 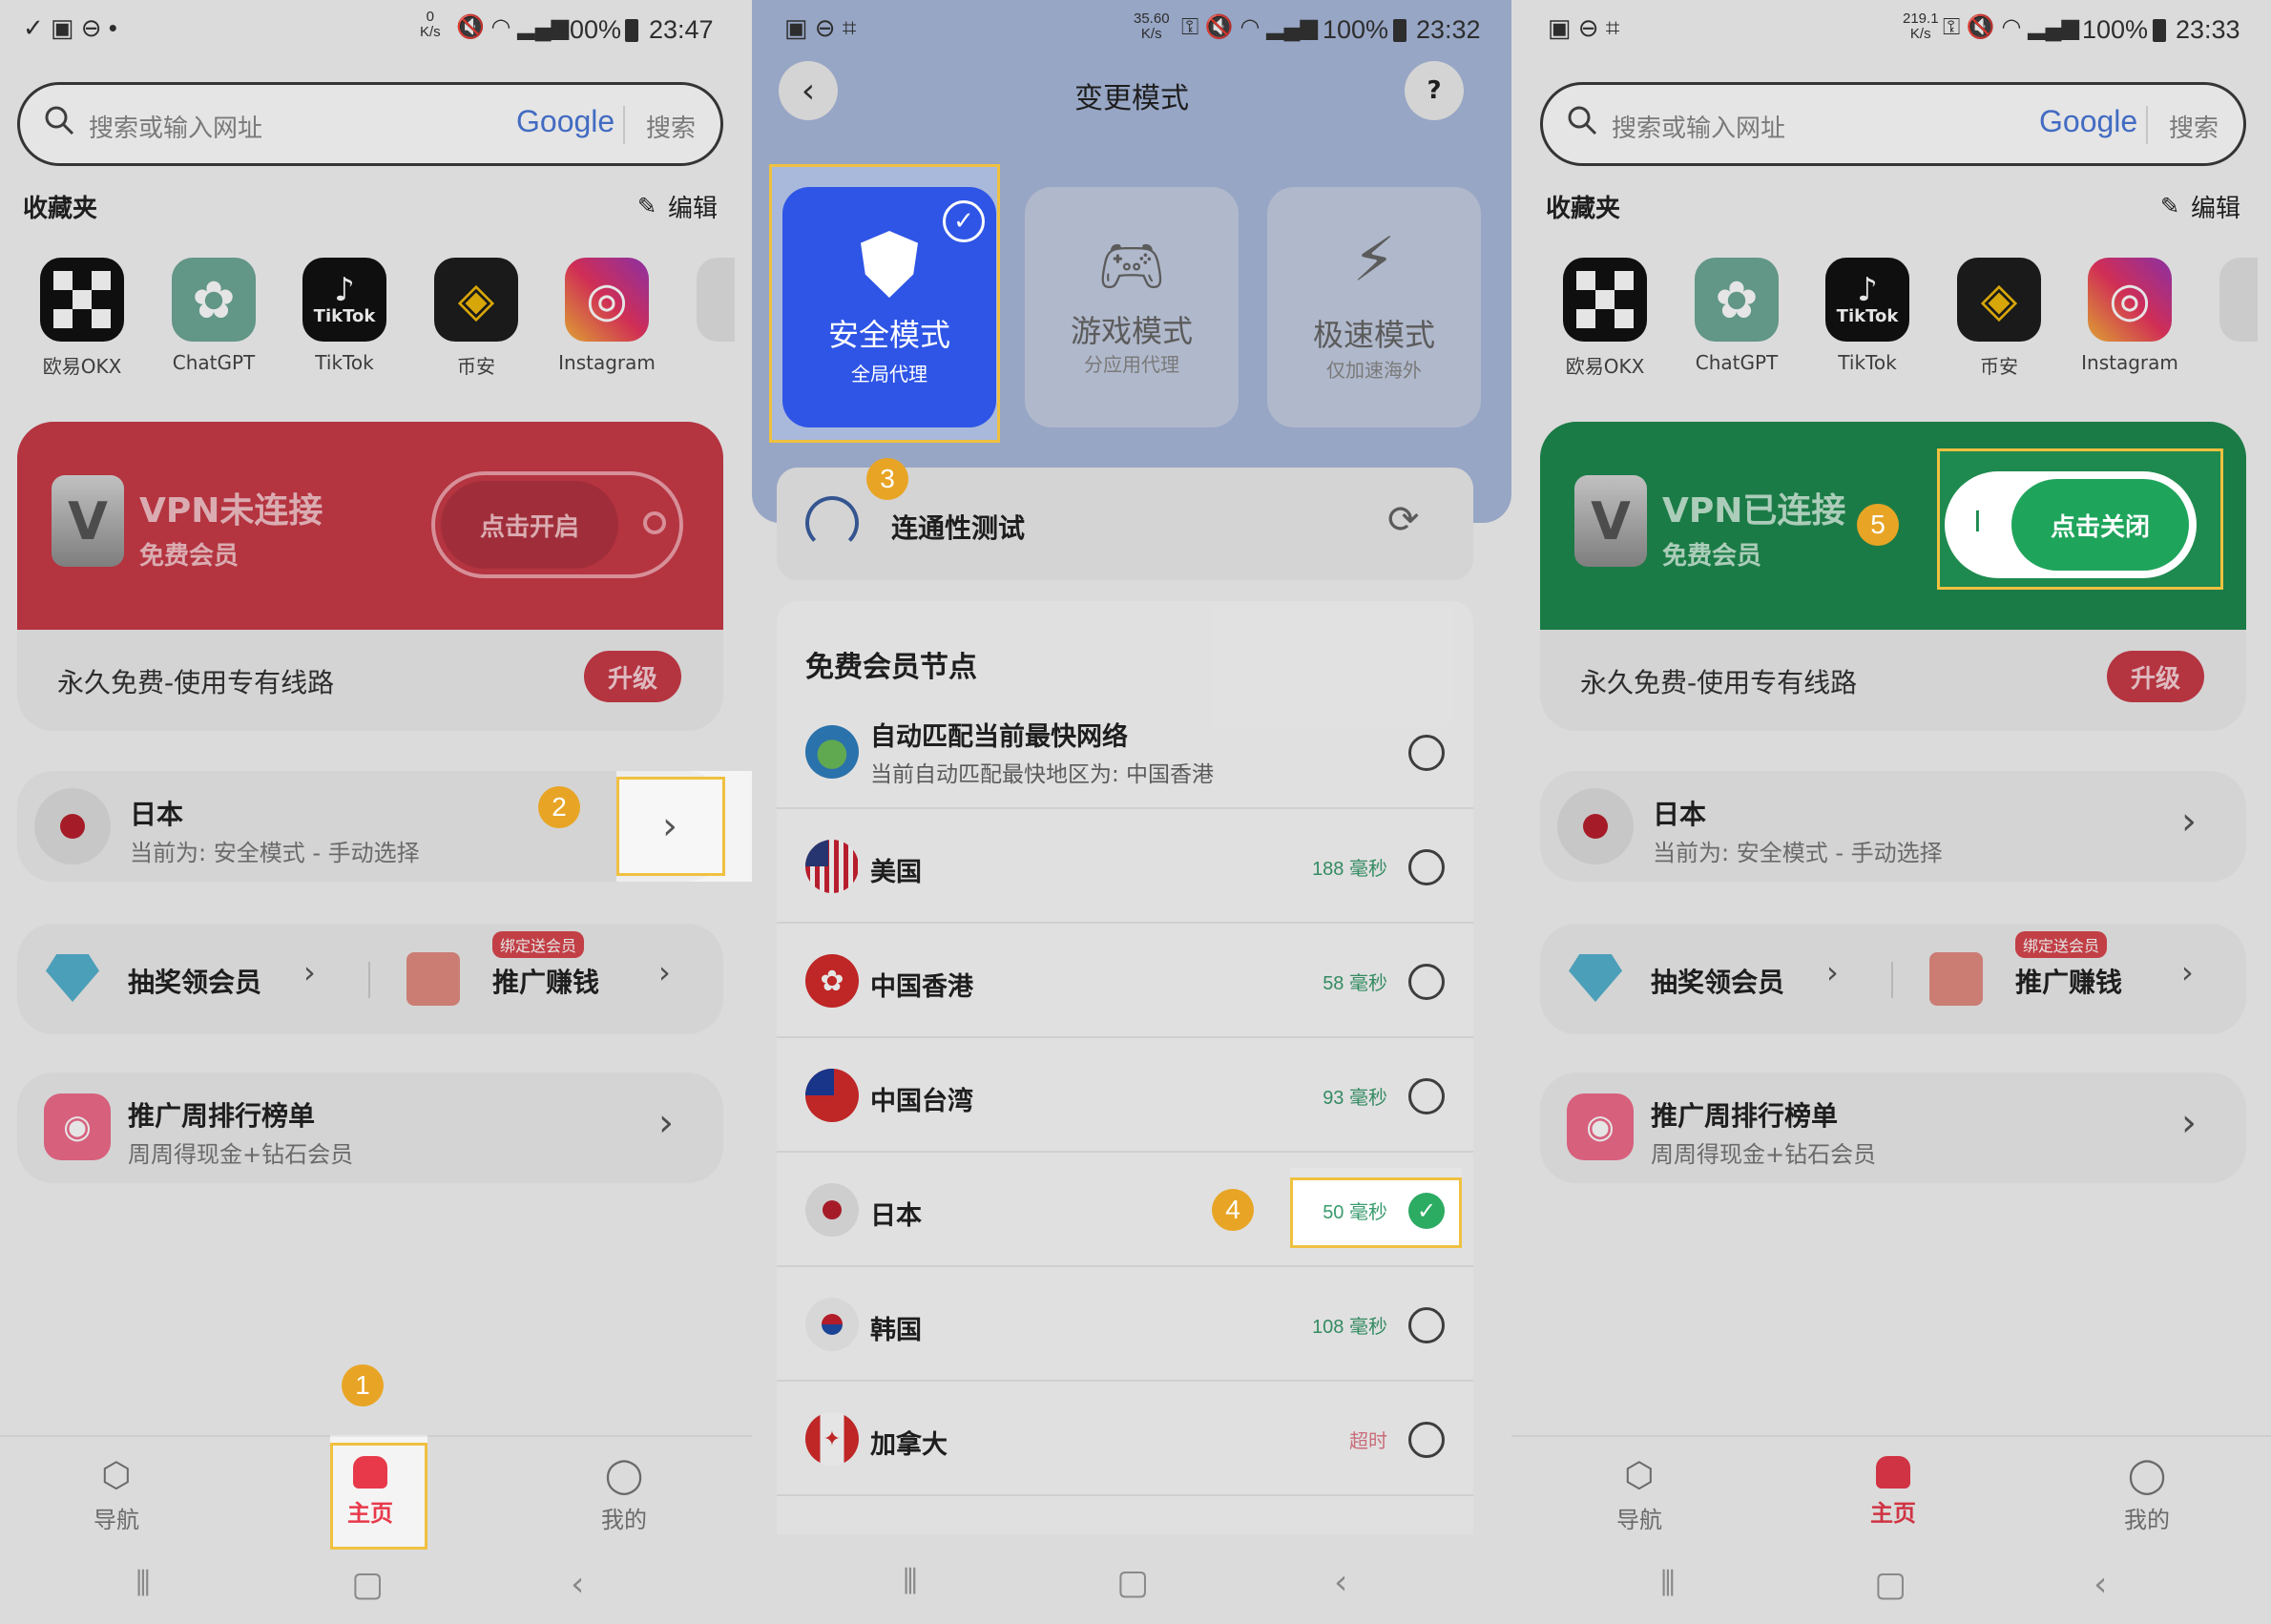 What do you see at coordinates (964, 221) in the screenshot?
I see `check-circle-icon: ✓` at bounding box center [964, 221].